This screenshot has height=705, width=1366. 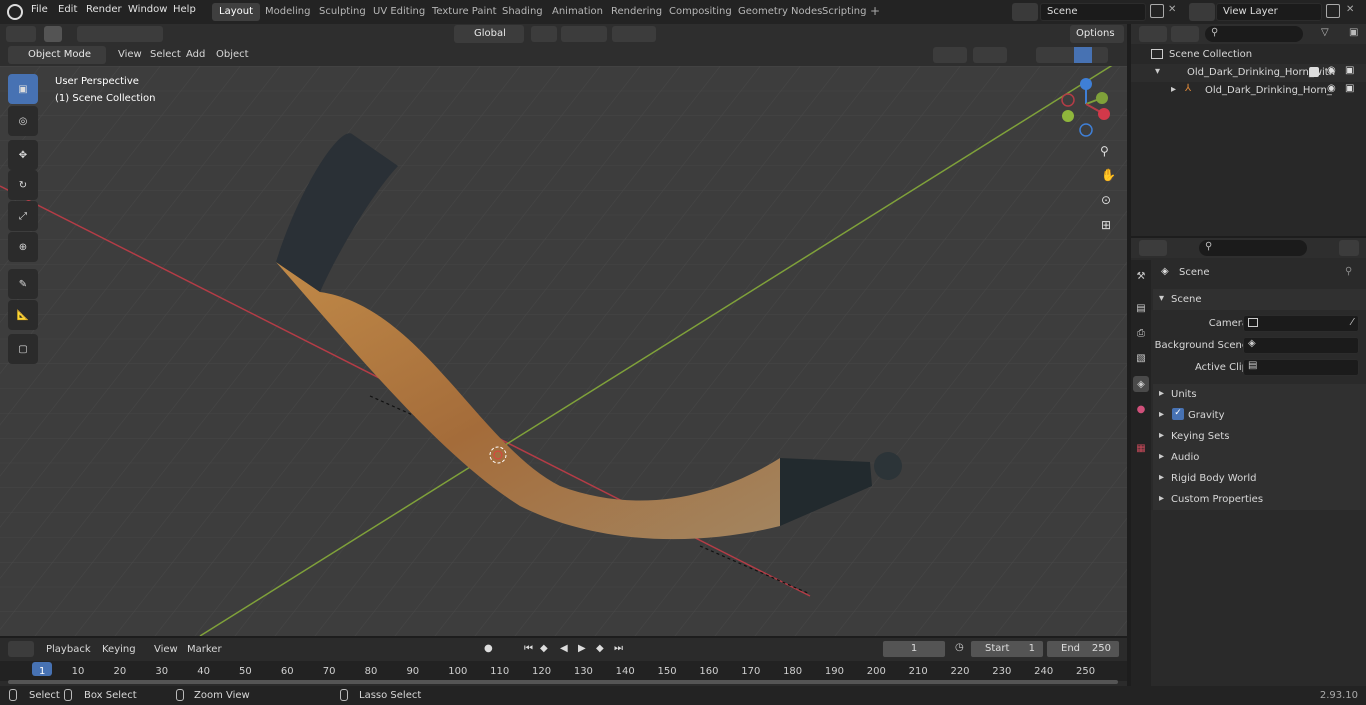 I want to click on rotate-tool-icon: ↻, so click(x=23, y=185).